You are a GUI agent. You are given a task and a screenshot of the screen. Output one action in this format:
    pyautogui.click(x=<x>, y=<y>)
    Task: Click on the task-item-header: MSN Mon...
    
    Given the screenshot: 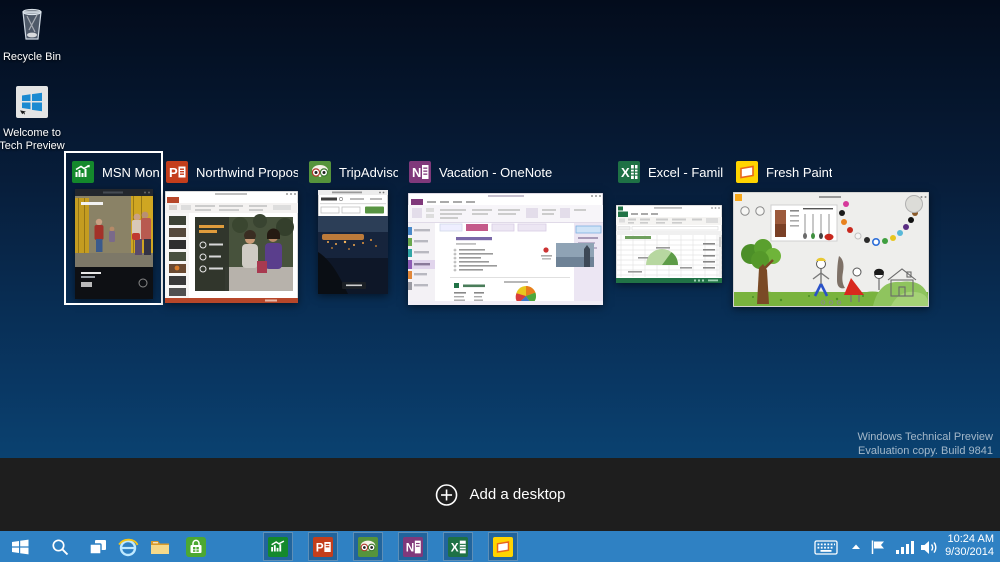 What is the action you would take?
    pyautogui.click(x=113, y=170)
    